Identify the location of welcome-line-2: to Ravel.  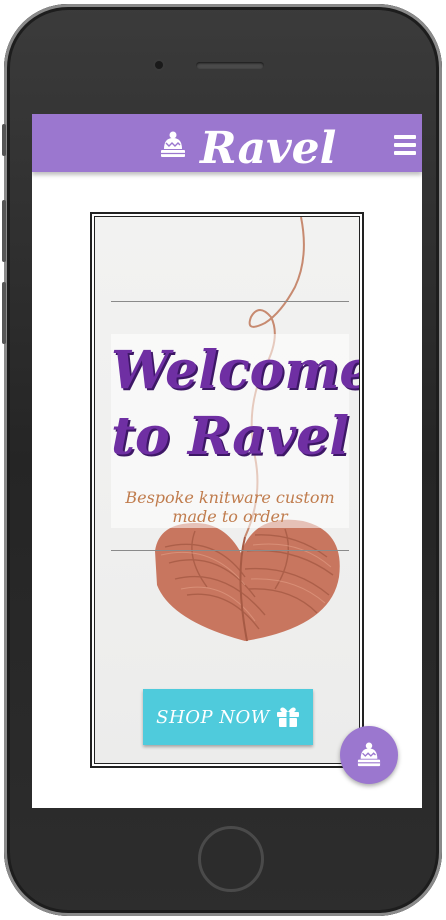
(230, 436).